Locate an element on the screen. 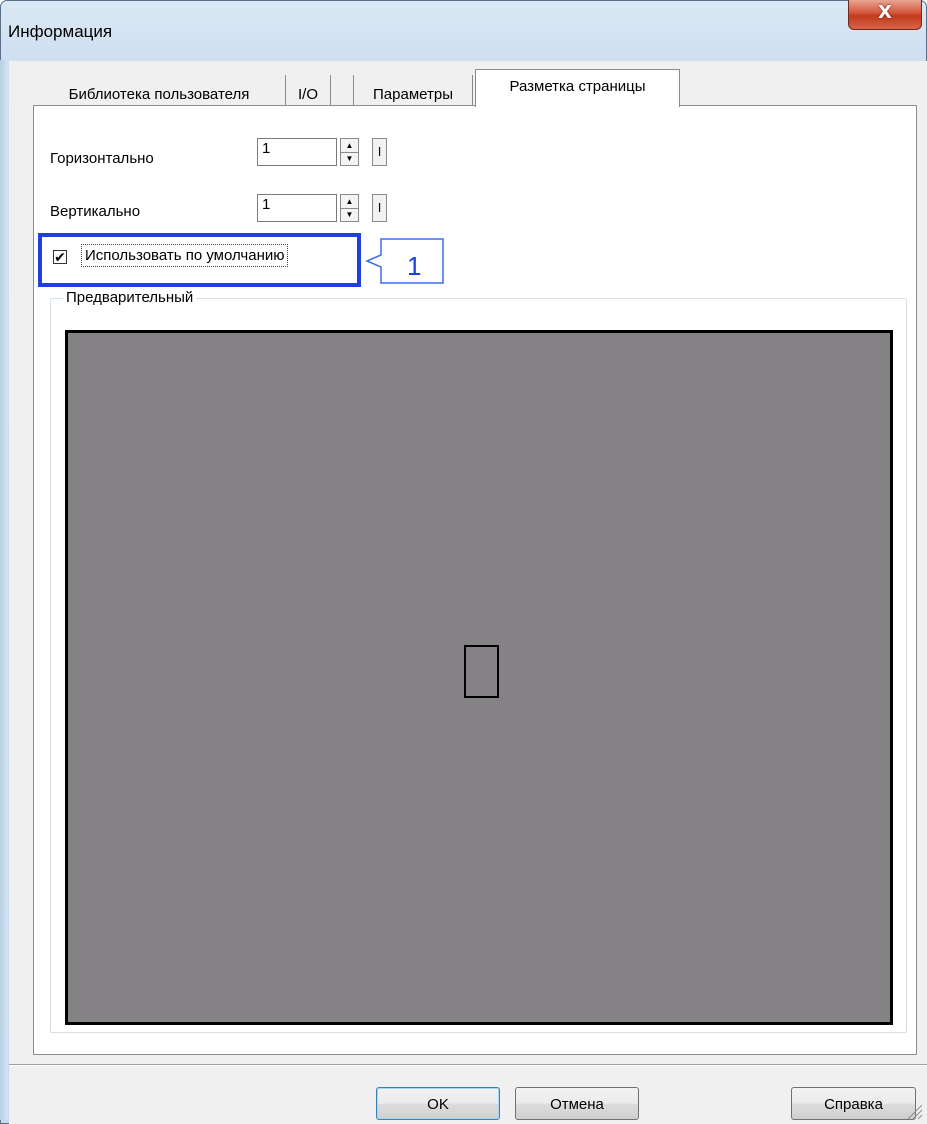 Image resolution: width=927 pixels, height=1124 pixels. tab-label: I/O is located at coordinates (307, 94).